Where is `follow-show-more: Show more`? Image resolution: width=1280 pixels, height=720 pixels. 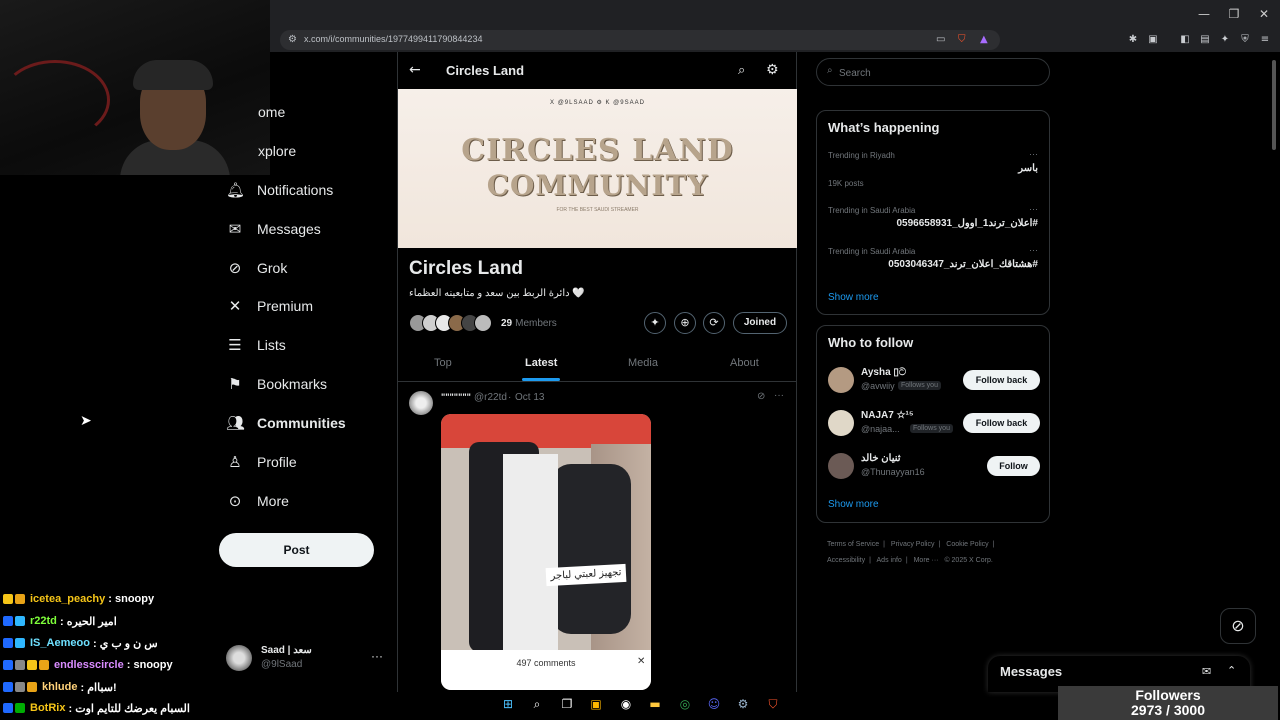 follow-show-more: Show more is located at coordinates (853, 504).